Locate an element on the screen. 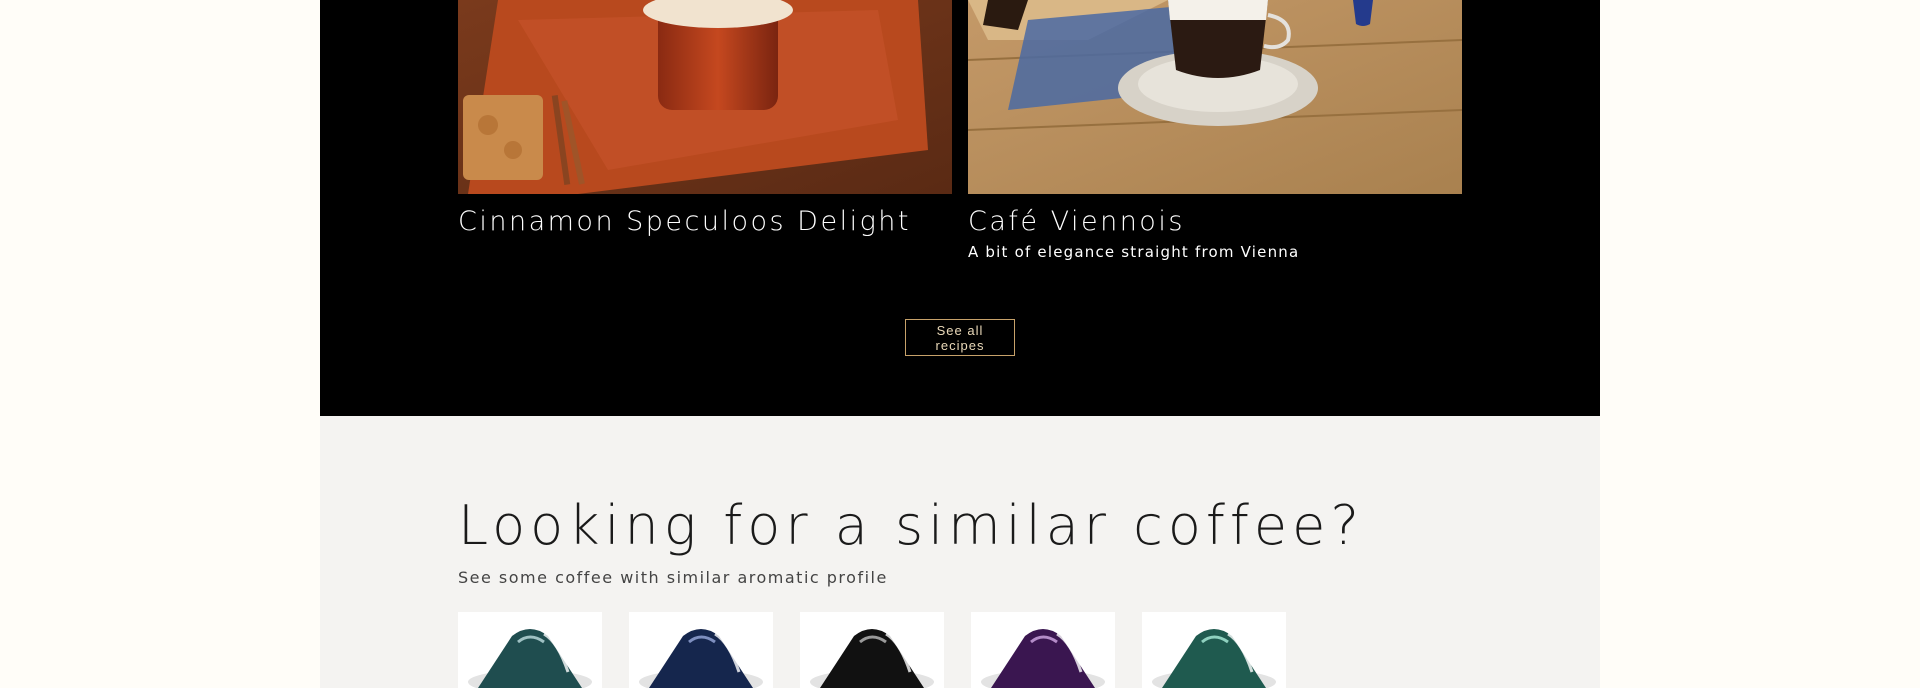 The height and width of the screenshot is (688, 1920). recipe-card-cinnamon: Cinnamon Speculoos Delight is located at coordinates (705, 118).